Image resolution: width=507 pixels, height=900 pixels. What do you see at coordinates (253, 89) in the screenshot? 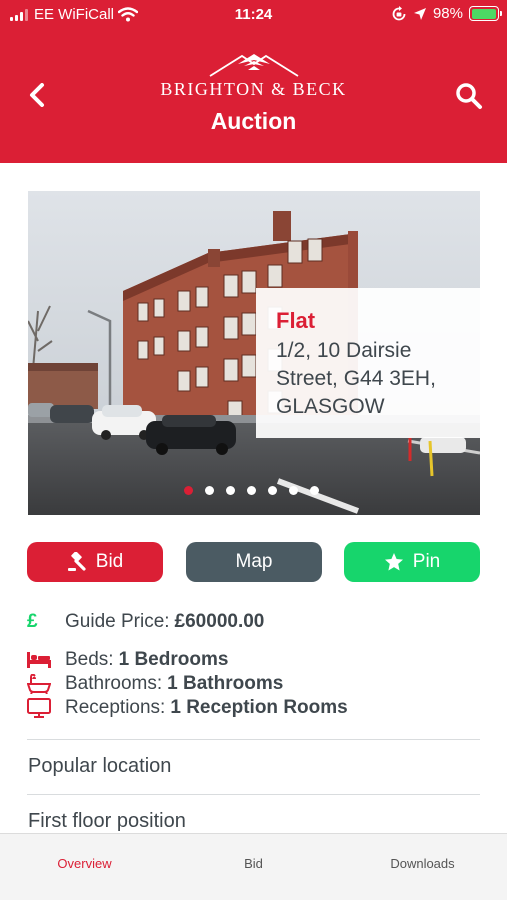
I see `brand-name: BRIGHTON & BECK` at bounding box center [253, 89].